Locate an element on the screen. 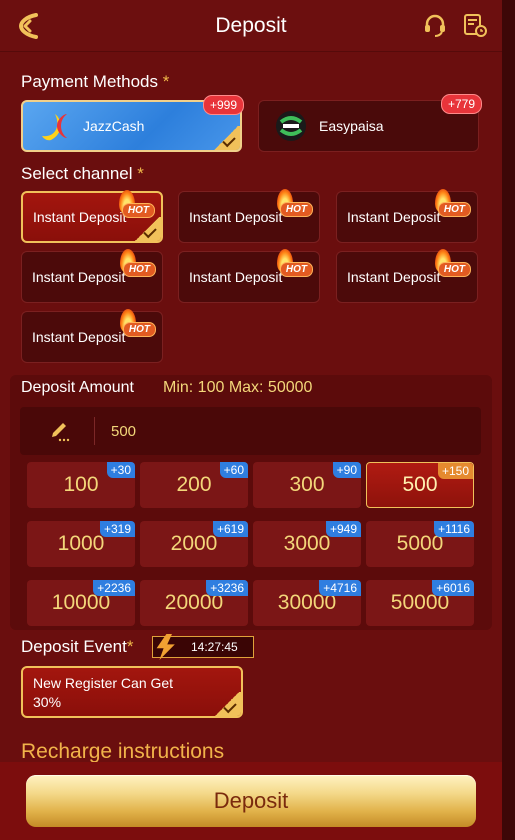 The width and height of the screenshot is (515, 840). select-channel-label: Select channel * is located at coordinates (82, 173).